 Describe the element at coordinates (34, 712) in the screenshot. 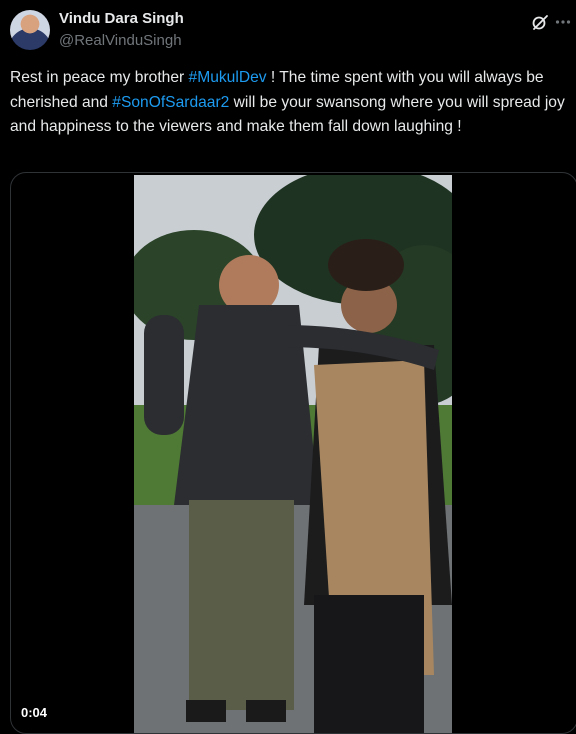

I see `video-timestamp: 0:04` at that location.